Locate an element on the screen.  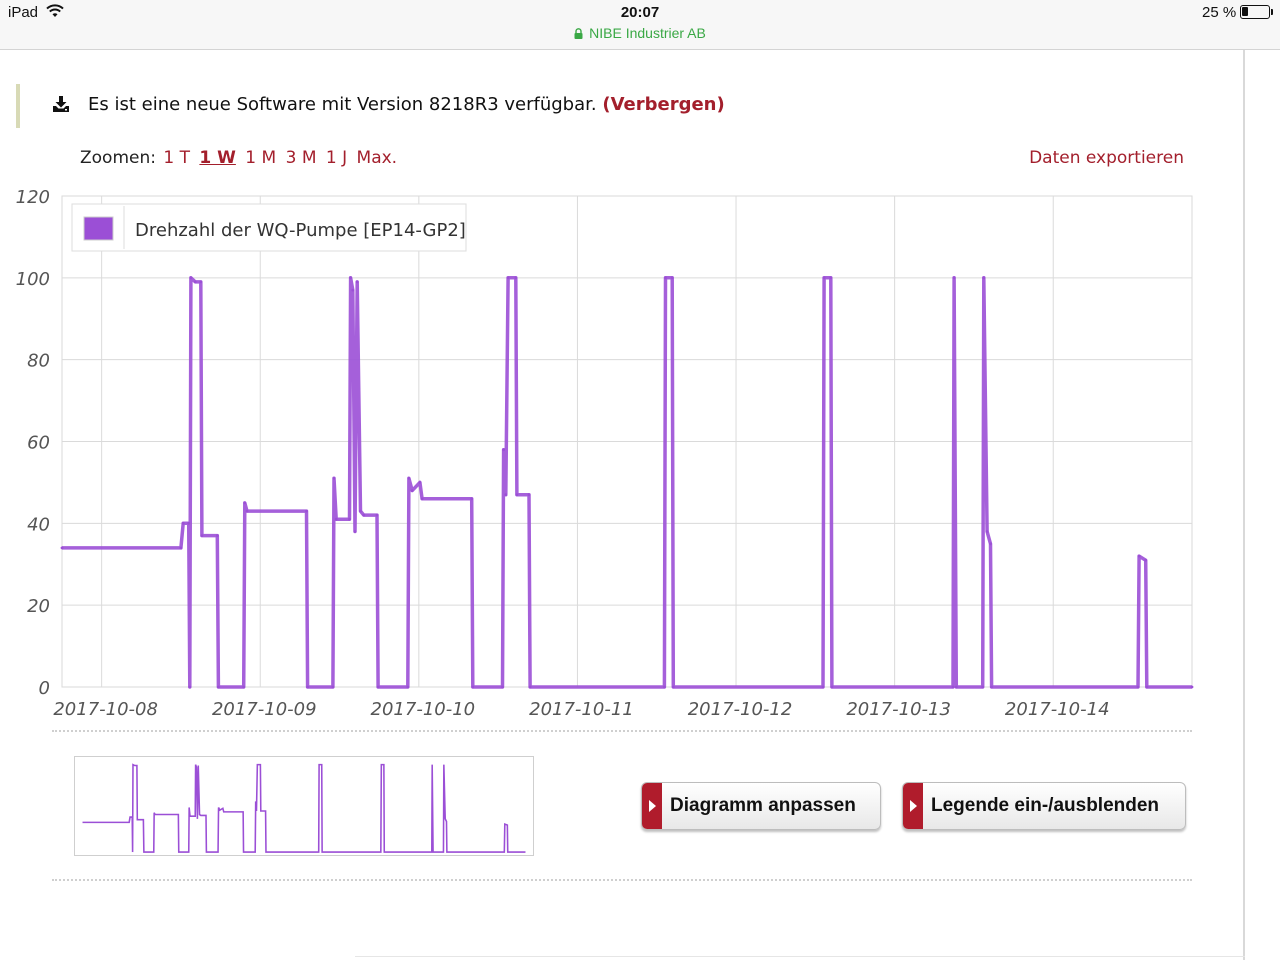
footer-divider is located at coordinates (800, 956).